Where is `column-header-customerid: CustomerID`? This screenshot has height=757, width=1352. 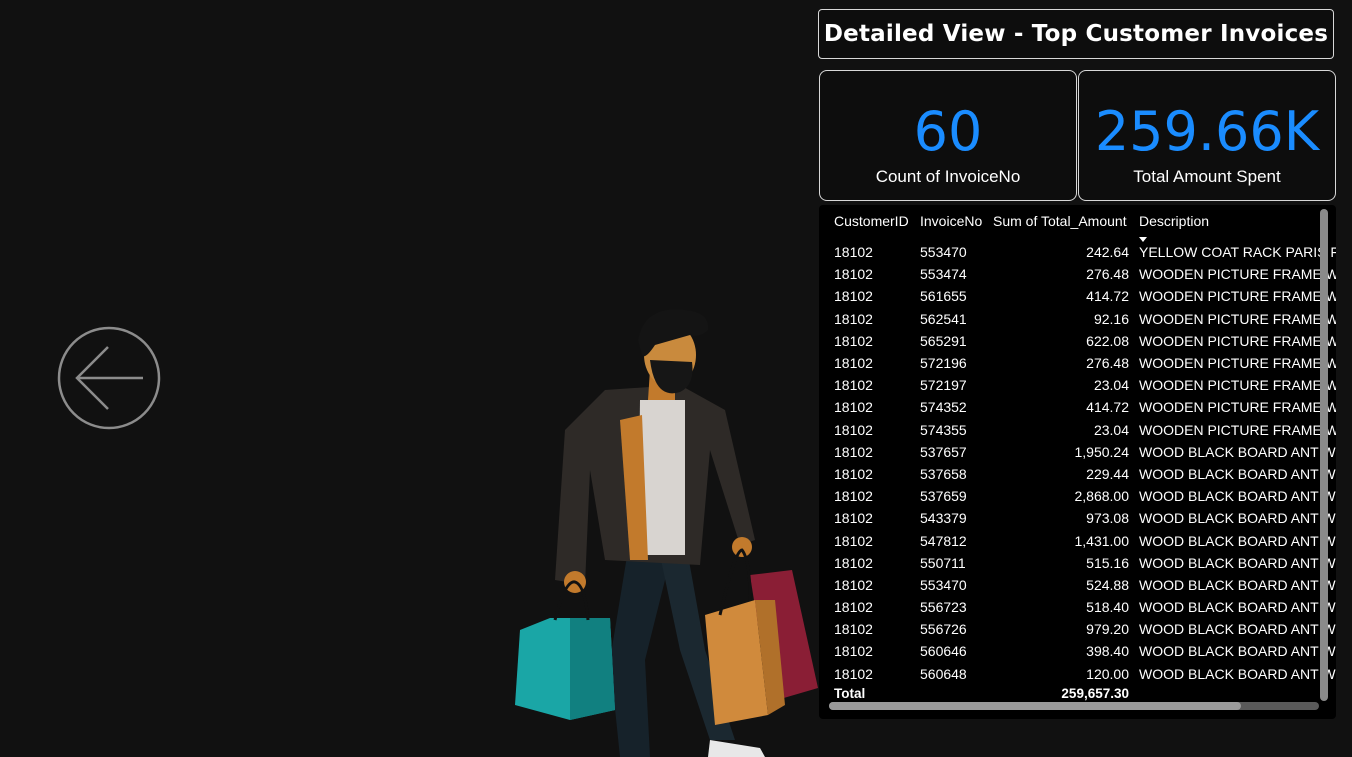
column-header-customerid: CustomerID is located at coordinates (872, 227).